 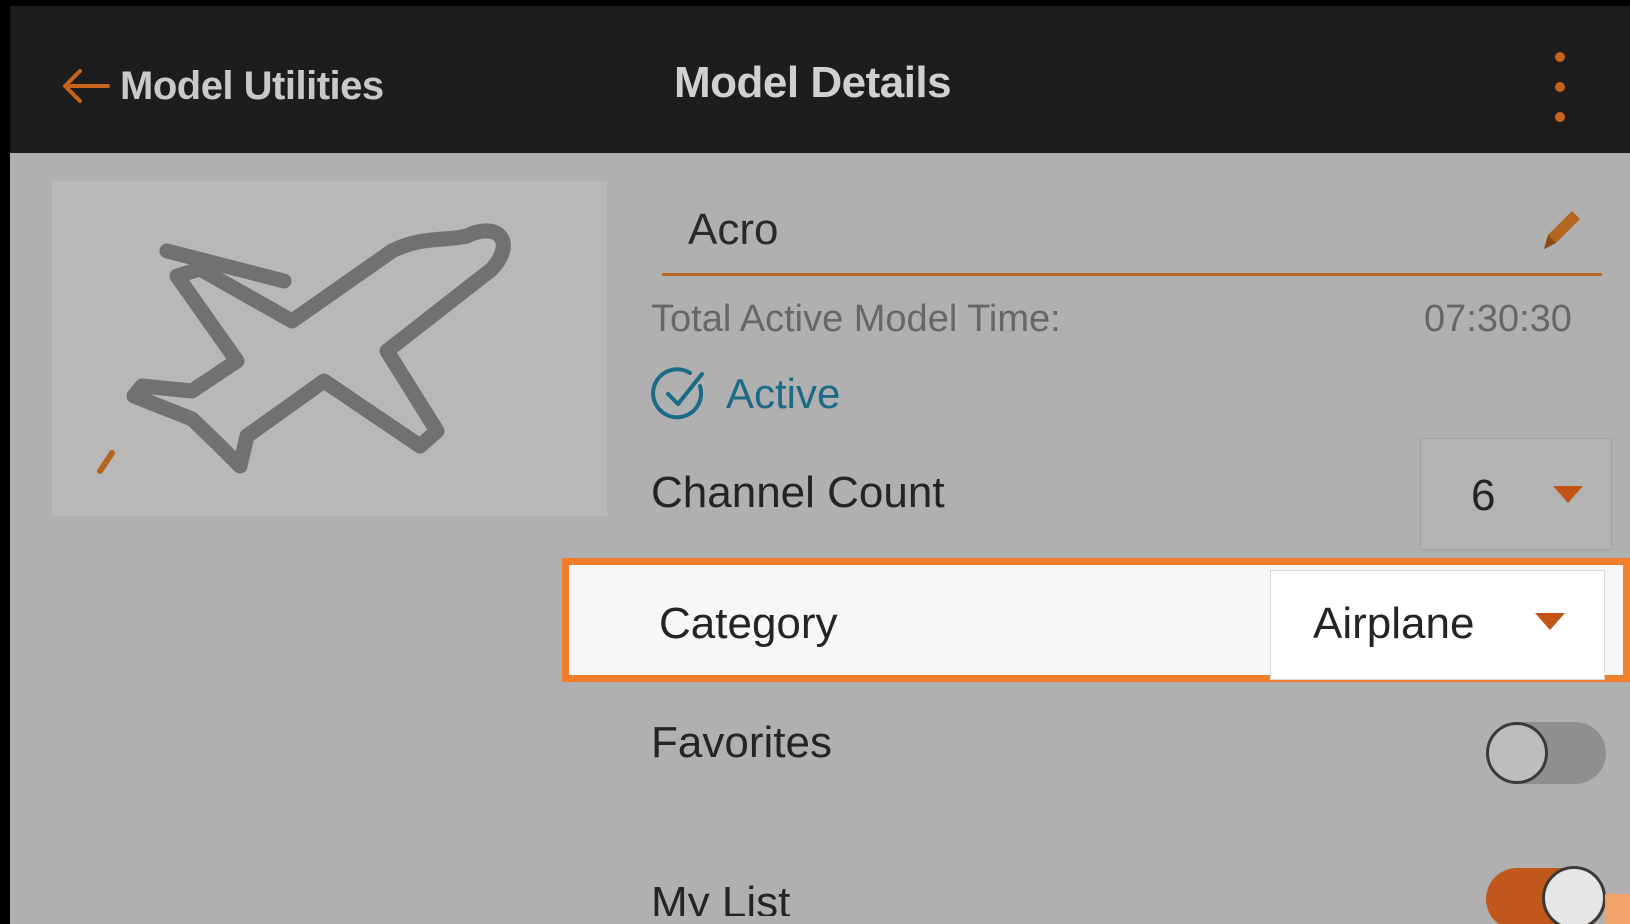 I want to click on mylist-label: My List, so click(x=721, y=897).